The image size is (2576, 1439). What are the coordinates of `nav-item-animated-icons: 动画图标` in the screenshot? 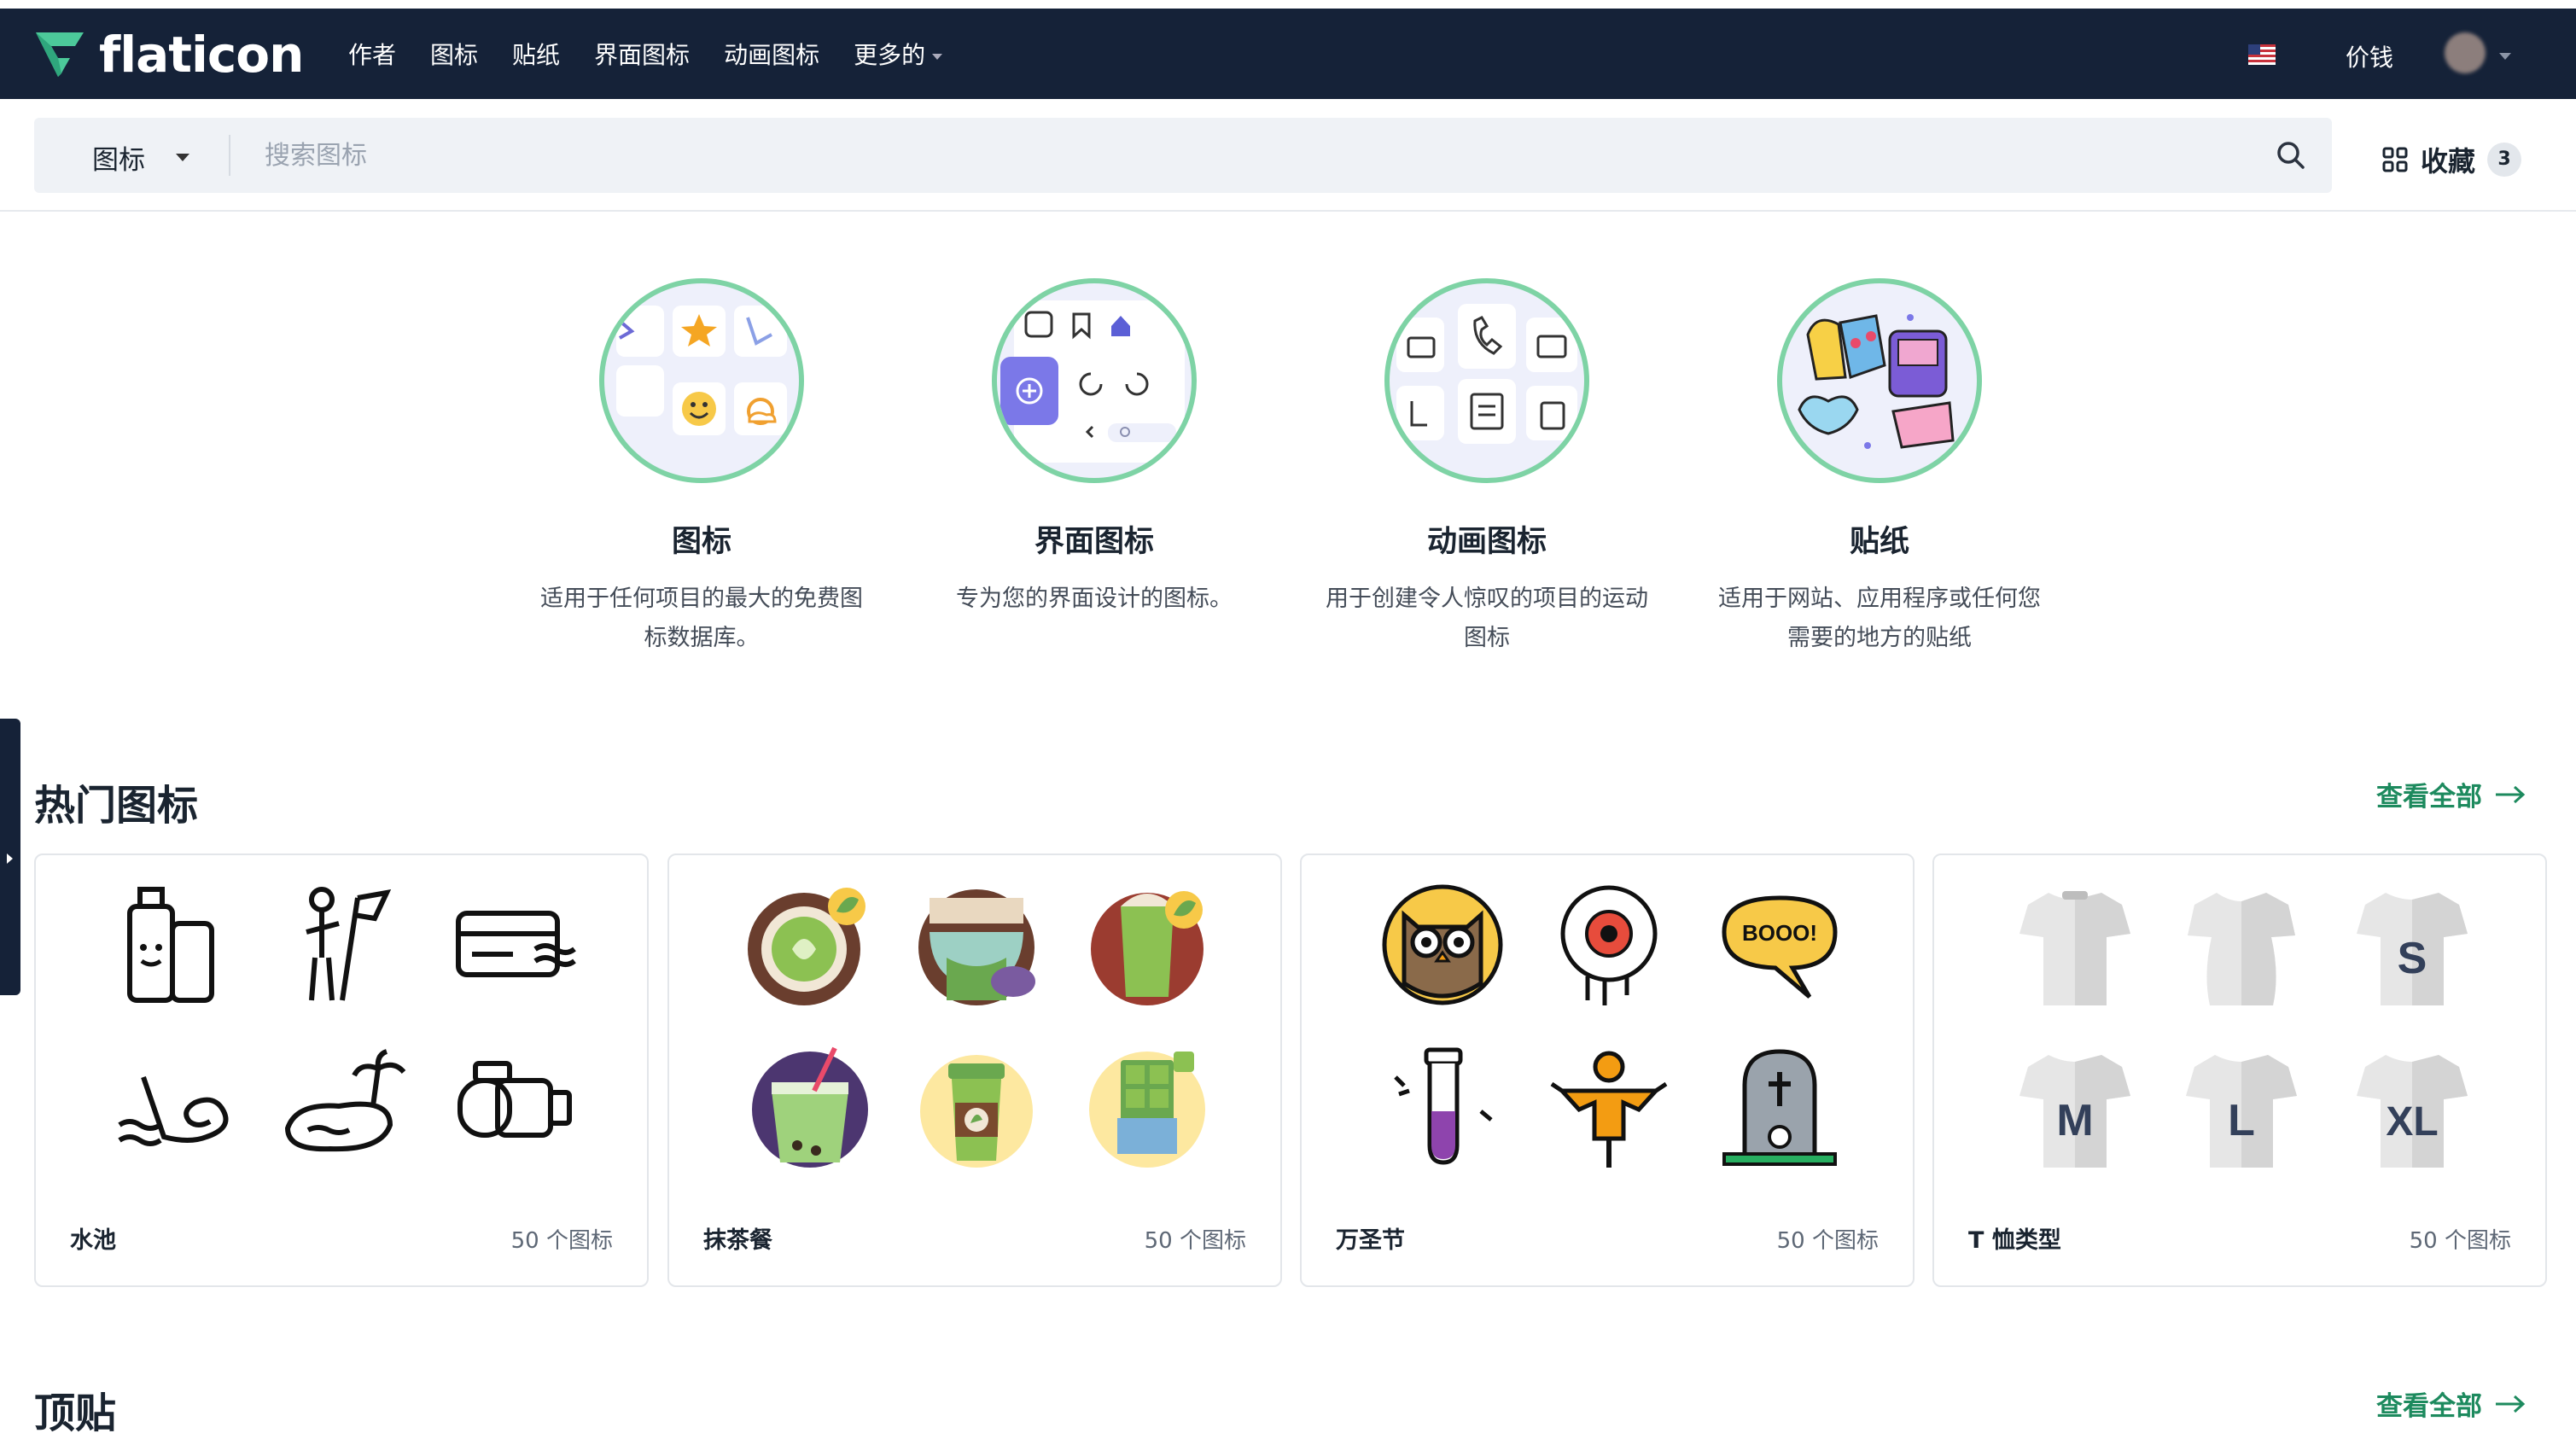 It's located at (771, 54).